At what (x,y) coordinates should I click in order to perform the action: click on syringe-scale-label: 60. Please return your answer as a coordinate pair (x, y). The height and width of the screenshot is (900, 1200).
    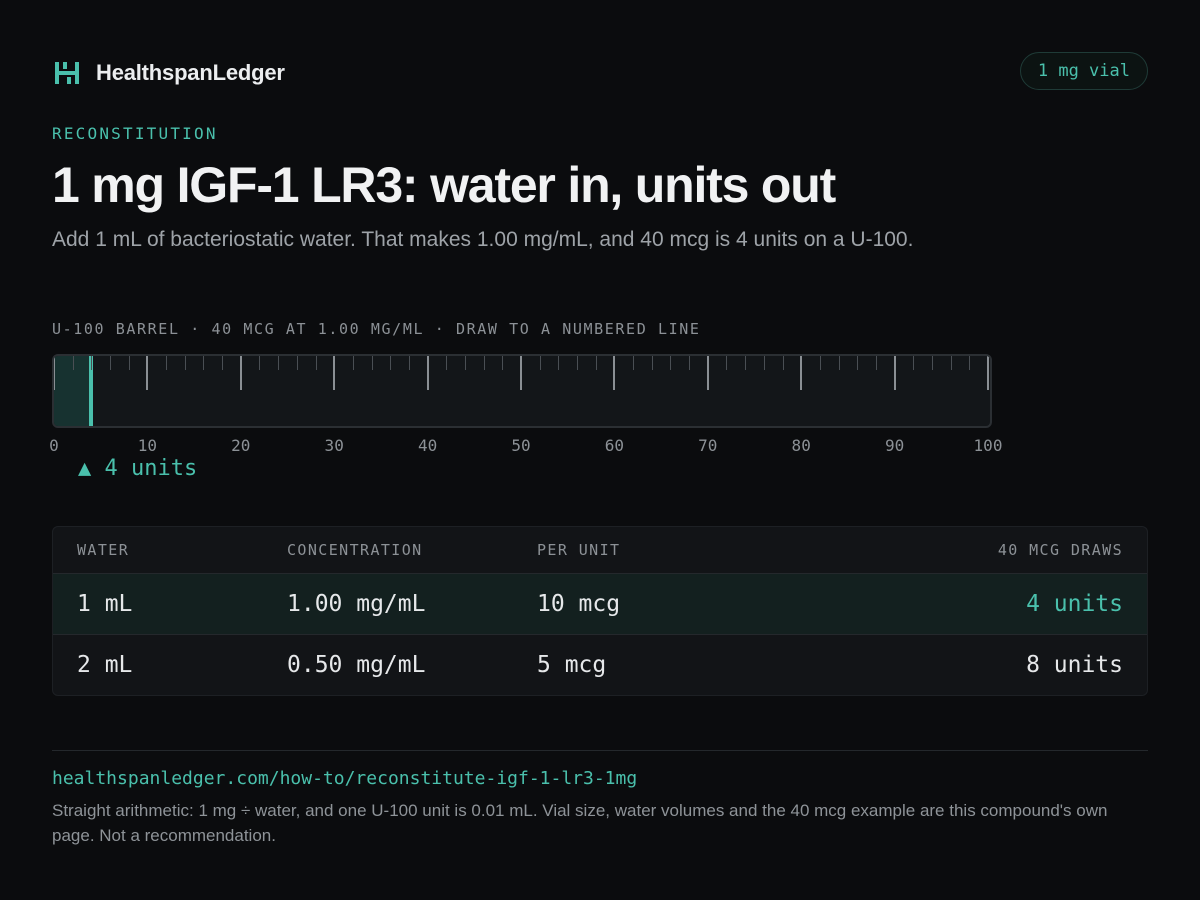
    Looking at the image, I should click on (614, 445).